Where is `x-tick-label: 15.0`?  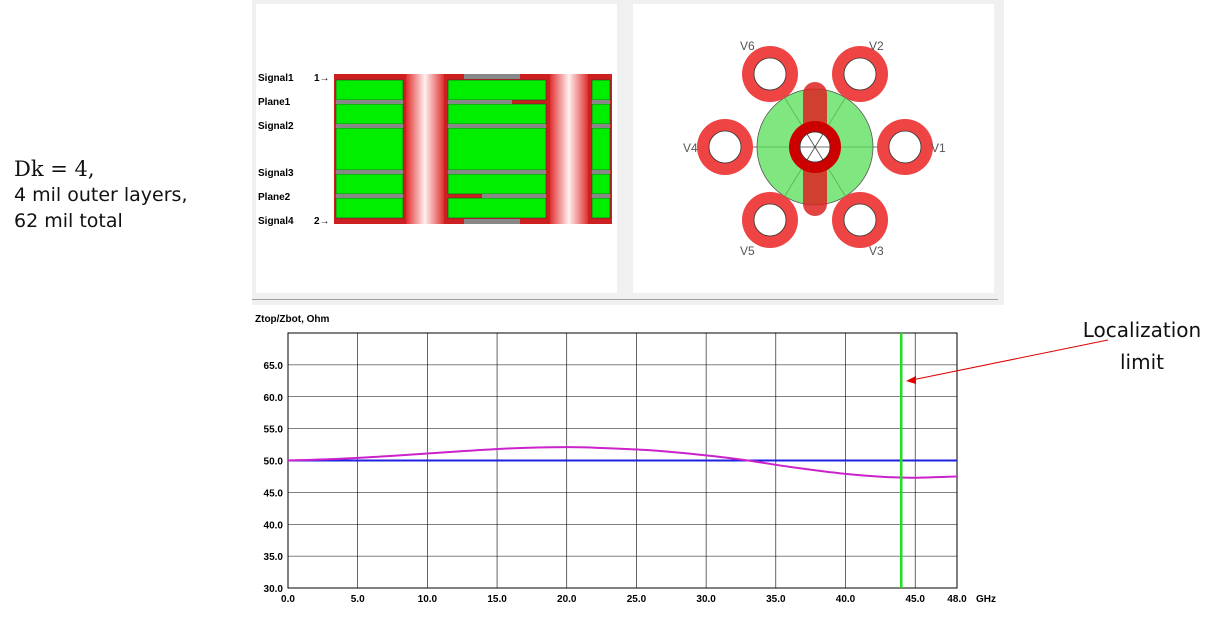
x-tick-label: 15.0 is located at coordinates (497, 599).